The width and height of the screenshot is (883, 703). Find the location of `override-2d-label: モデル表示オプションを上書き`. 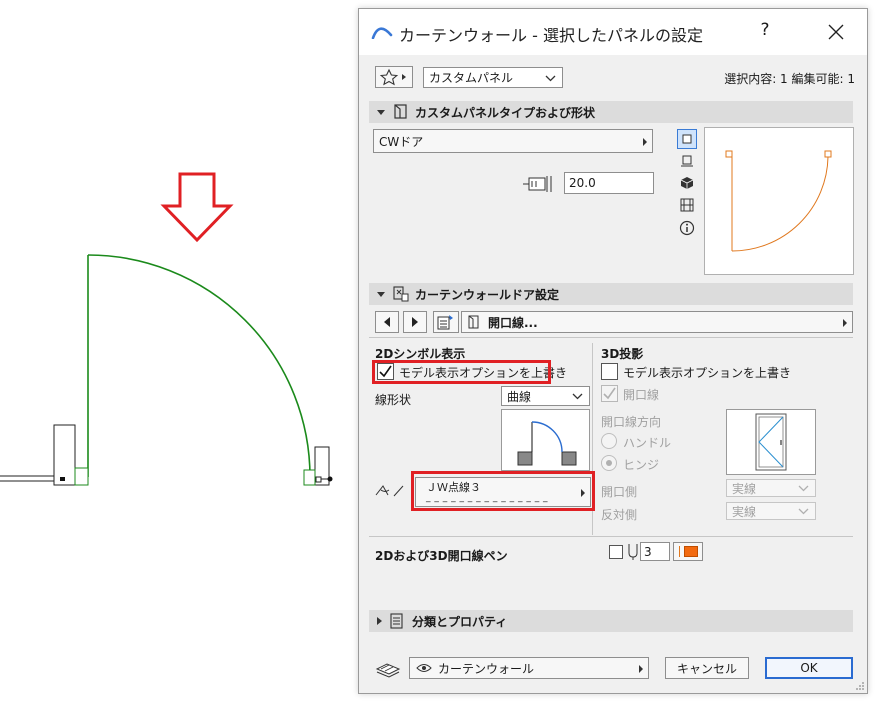

override-2d-label: モデル表示オプションを上書き is located at coordinates (483, 373).